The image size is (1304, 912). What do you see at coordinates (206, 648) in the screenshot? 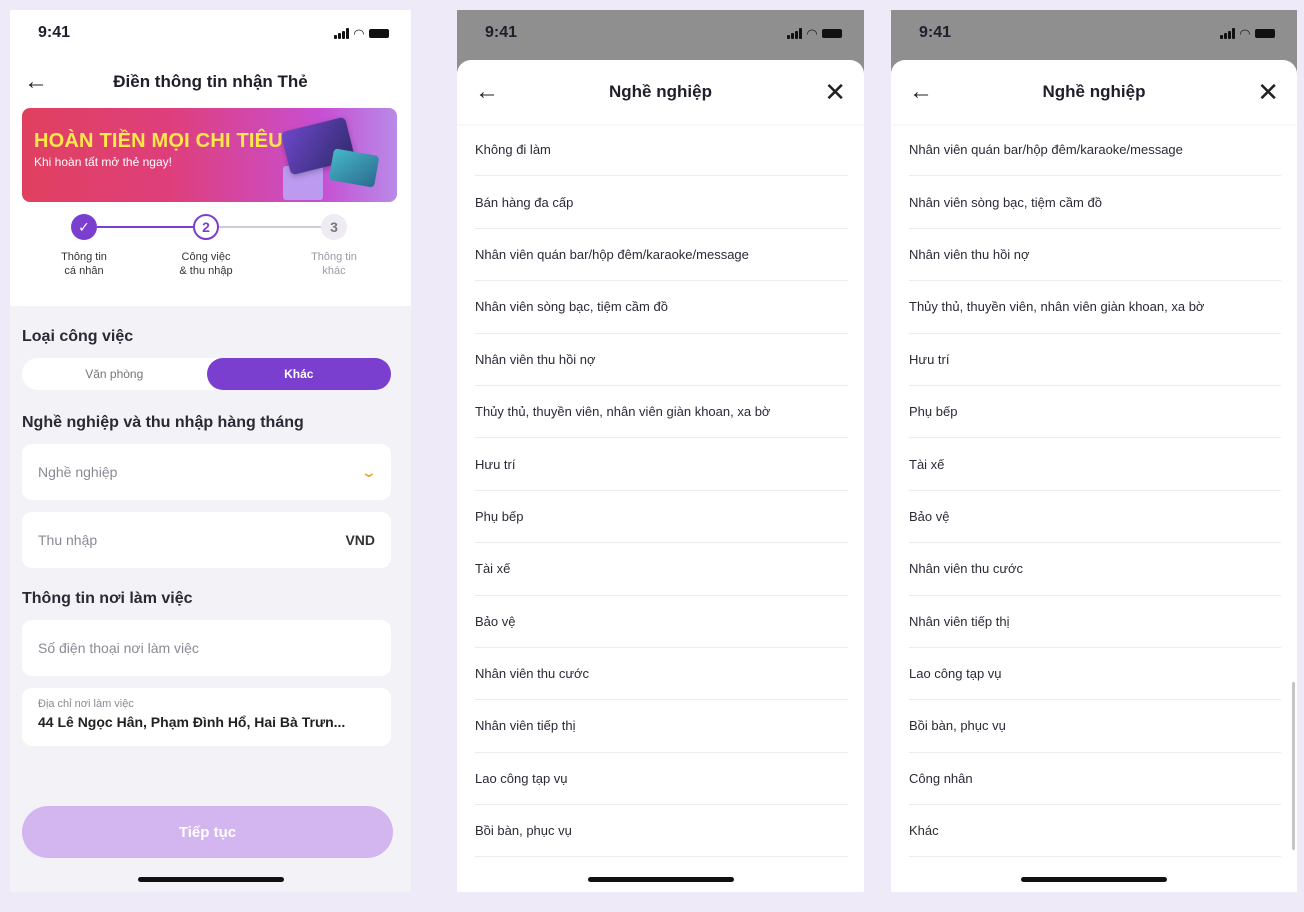
I see `work-phone-input: Số điện thoại nơi làm việc` at bounding box center [206, 648].